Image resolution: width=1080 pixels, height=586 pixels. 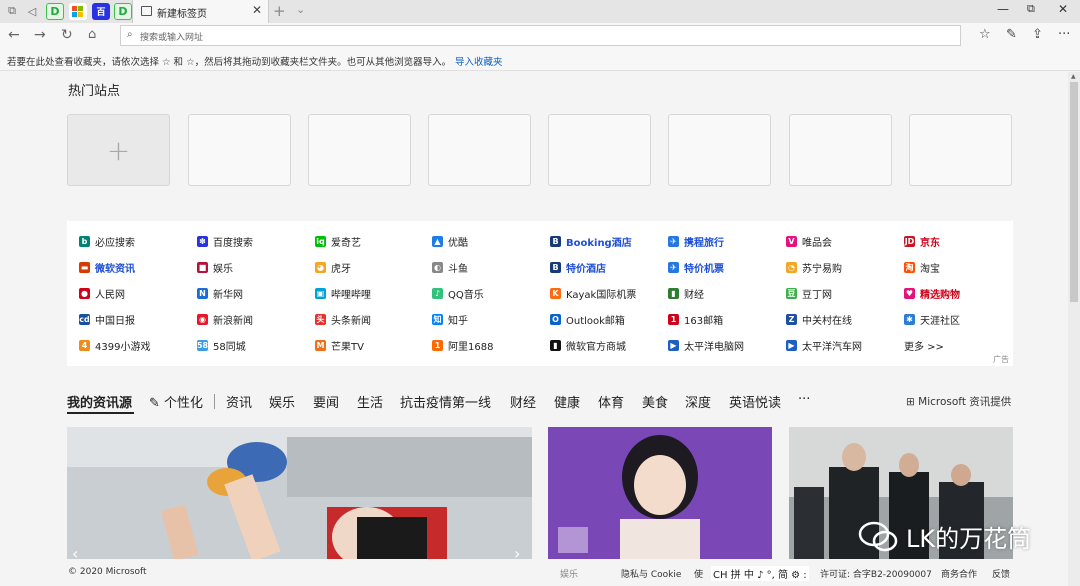 What do you see at coordinates (343, 319) in the screenshot?
I see `quick-link: 头头条新闻` at bounding box center [343, 319].